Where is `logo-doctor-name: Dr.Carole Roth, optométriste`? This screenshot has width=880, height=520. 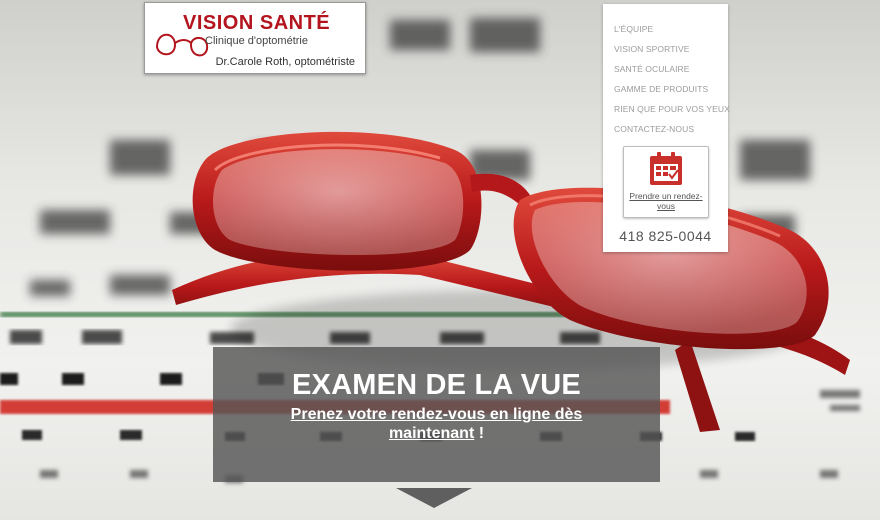 logo-doctor-name: Dr.Carole Roth, optométriste is located at coordinates (285, 62).